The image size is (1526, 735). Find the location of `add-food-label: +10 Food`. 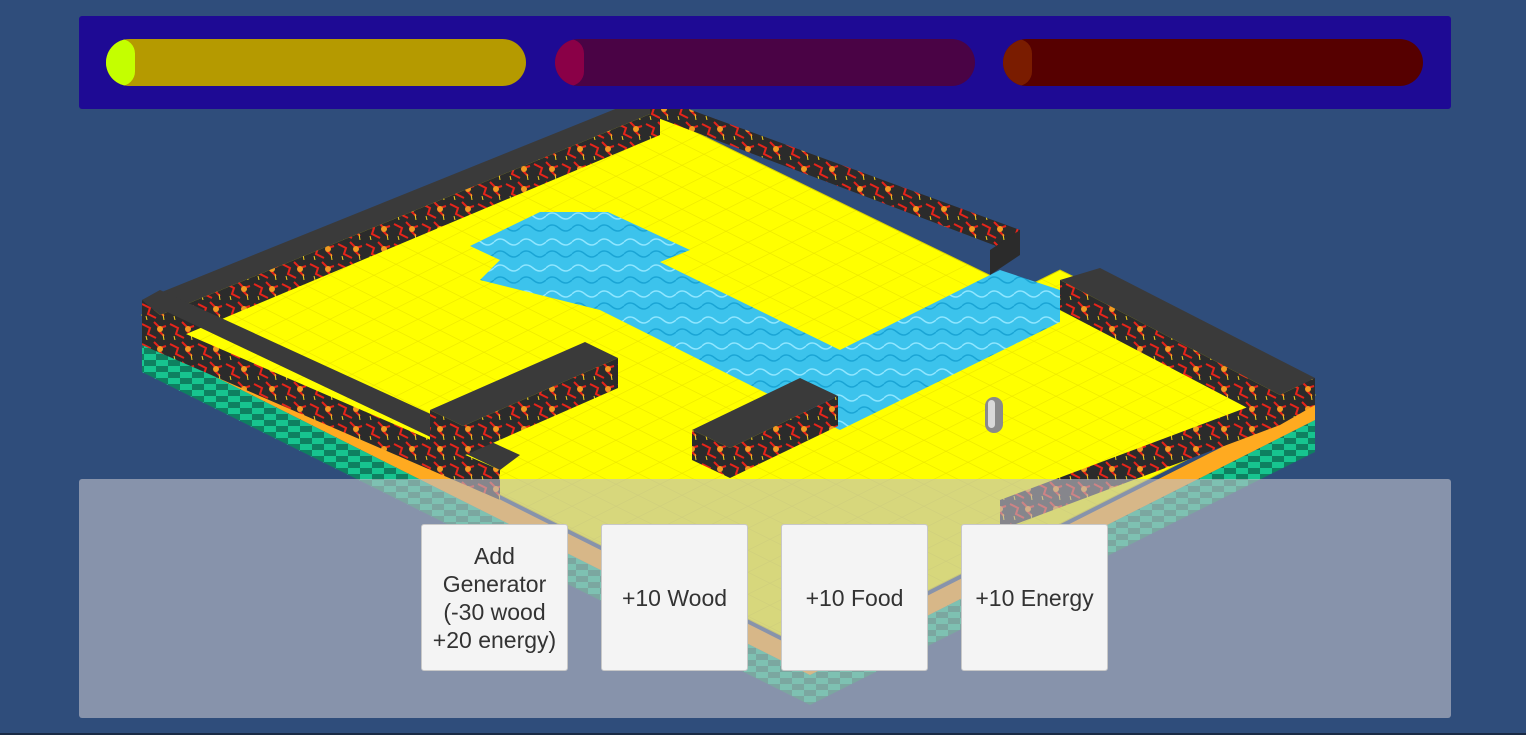

add-food-label: +10 Food is located at coordinates (854, 597).